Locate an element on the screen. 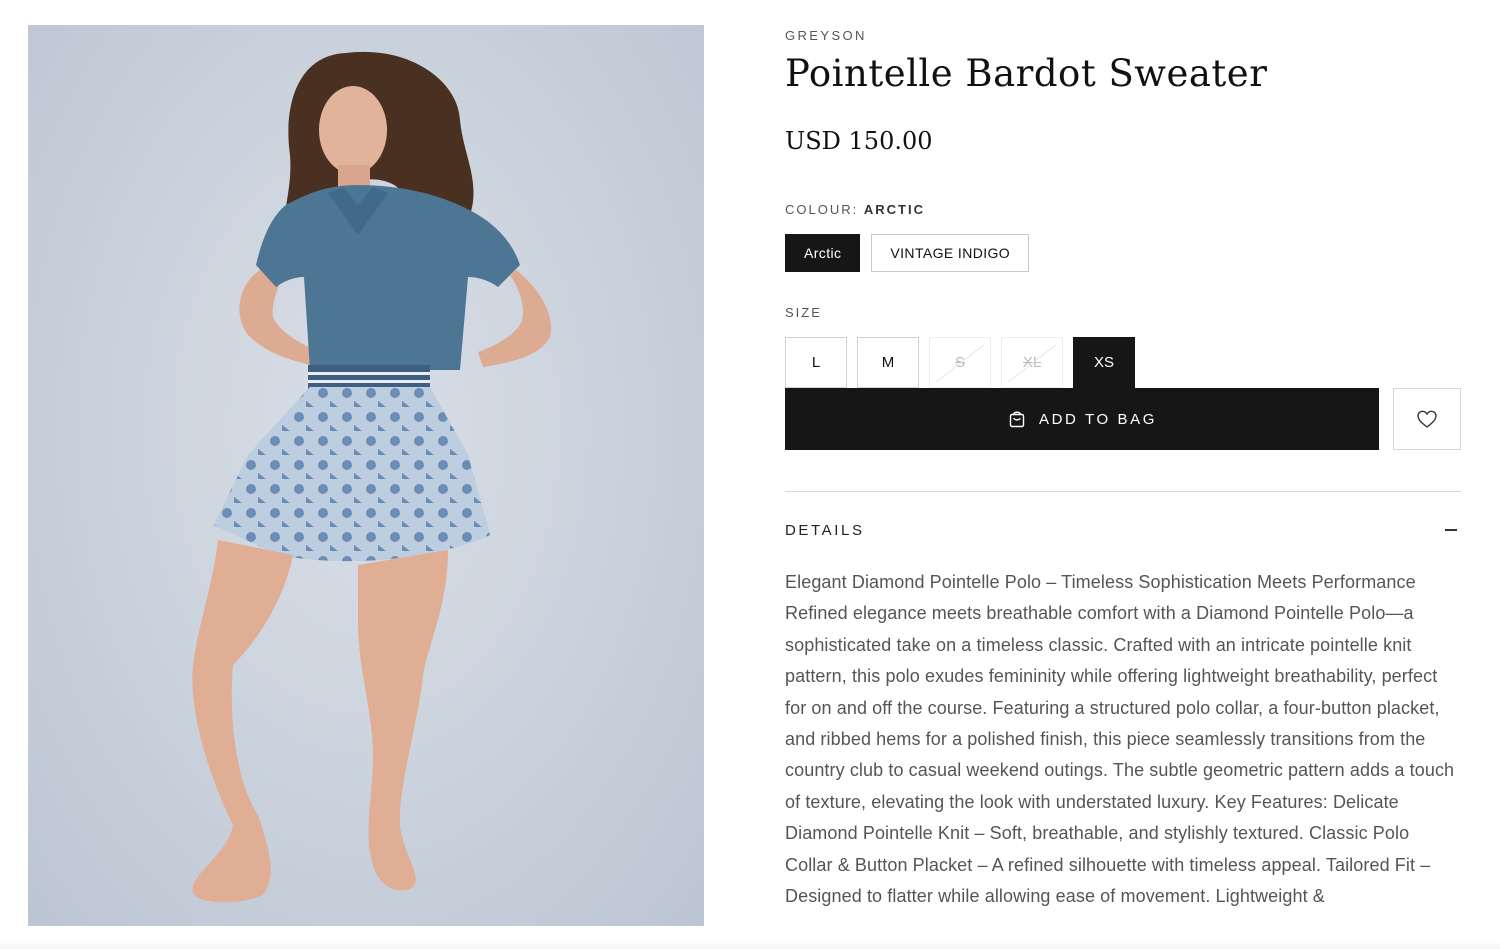 The height and width of the screenshot is (949, 1500). size-option-xs: XS is located at coordinates (1104, 362).